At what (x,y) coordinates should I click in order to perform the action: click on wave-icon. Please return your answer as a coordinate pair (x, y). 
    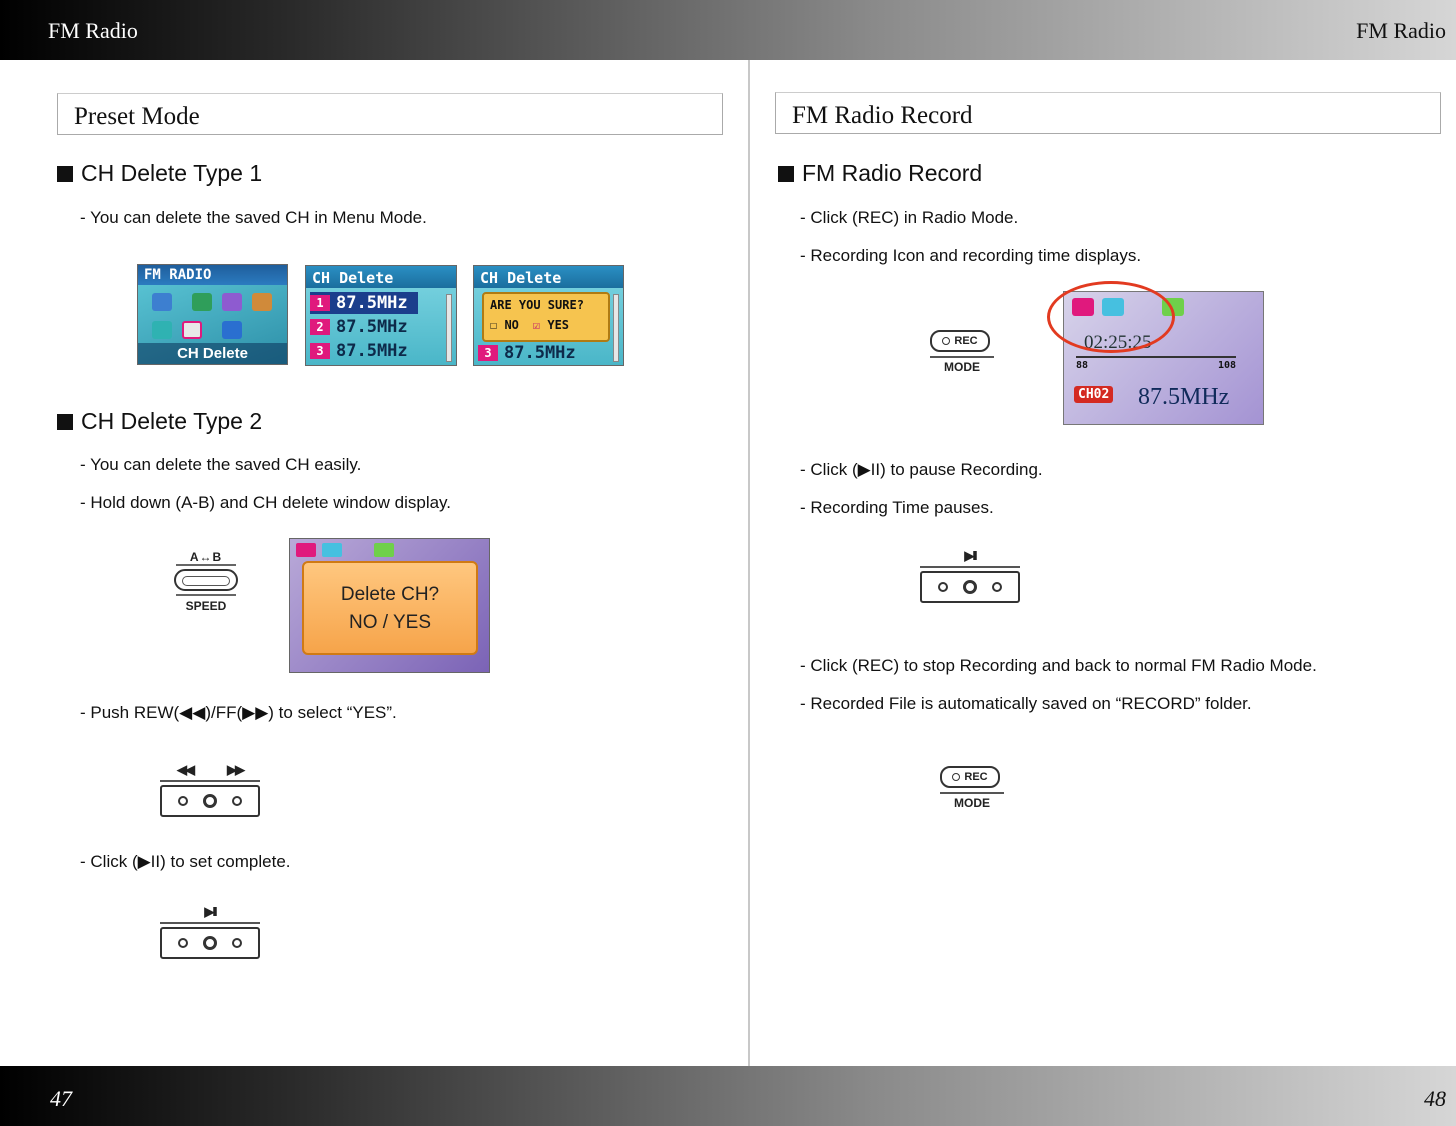
    Looking at the image, I should click on (232, 302).